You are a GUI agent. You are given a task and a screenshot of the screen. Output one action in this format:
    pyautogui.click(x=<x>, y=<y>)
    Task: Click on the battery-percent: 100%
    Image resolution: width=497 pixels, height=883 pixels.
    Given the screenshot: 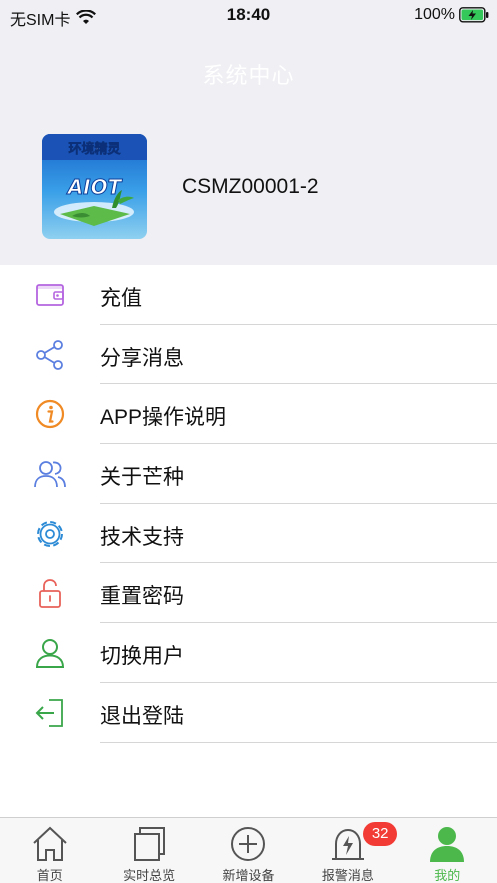 What is the action you would take?
    pyautogui.click(x=434, y=14)
    